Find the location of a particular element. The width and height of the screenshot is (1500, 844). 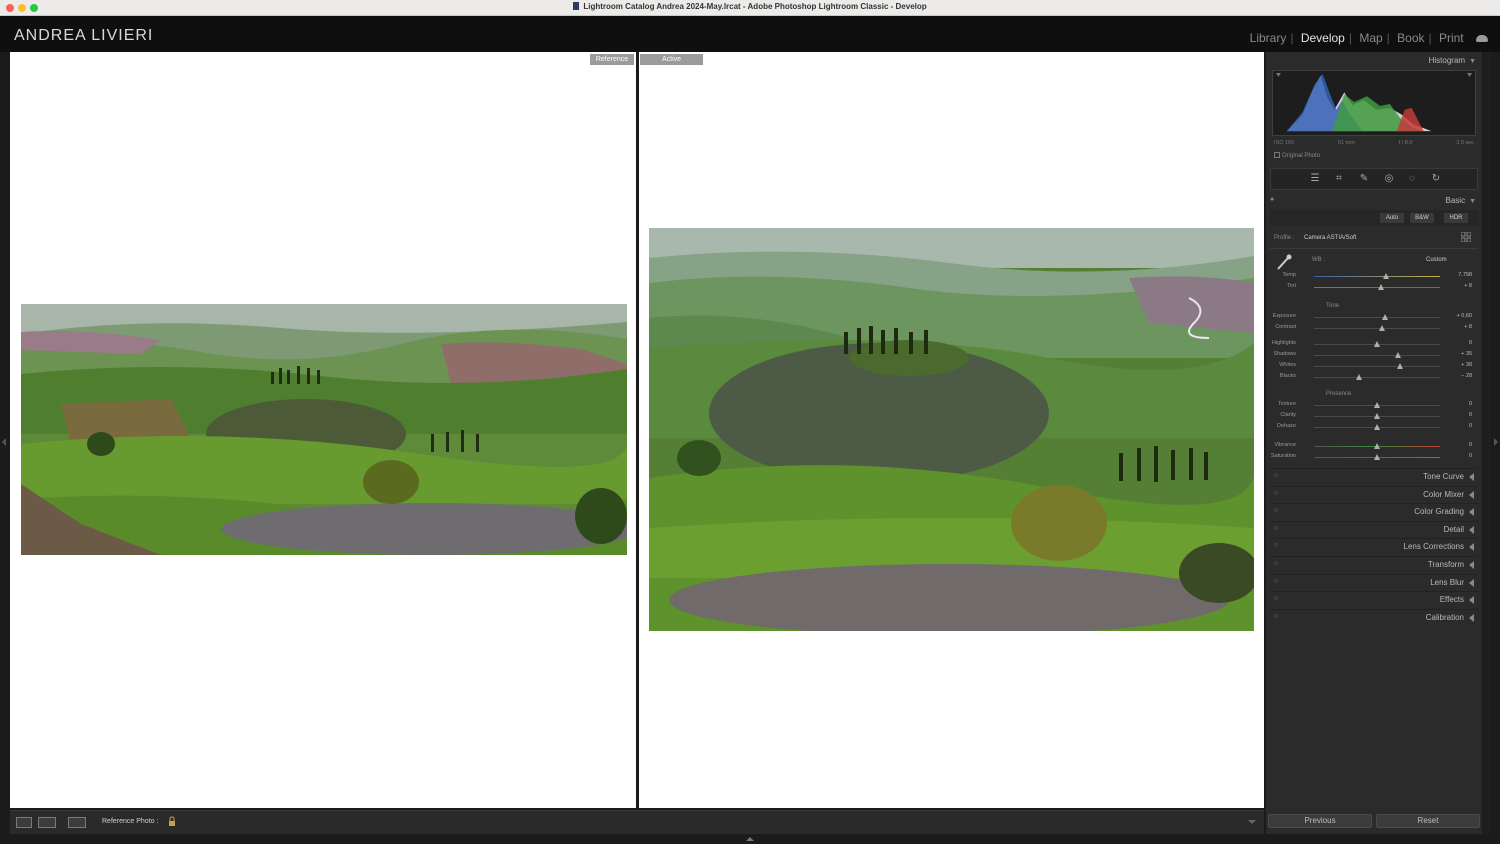

module-develop: Develop is located at coordinates (1323, 38).